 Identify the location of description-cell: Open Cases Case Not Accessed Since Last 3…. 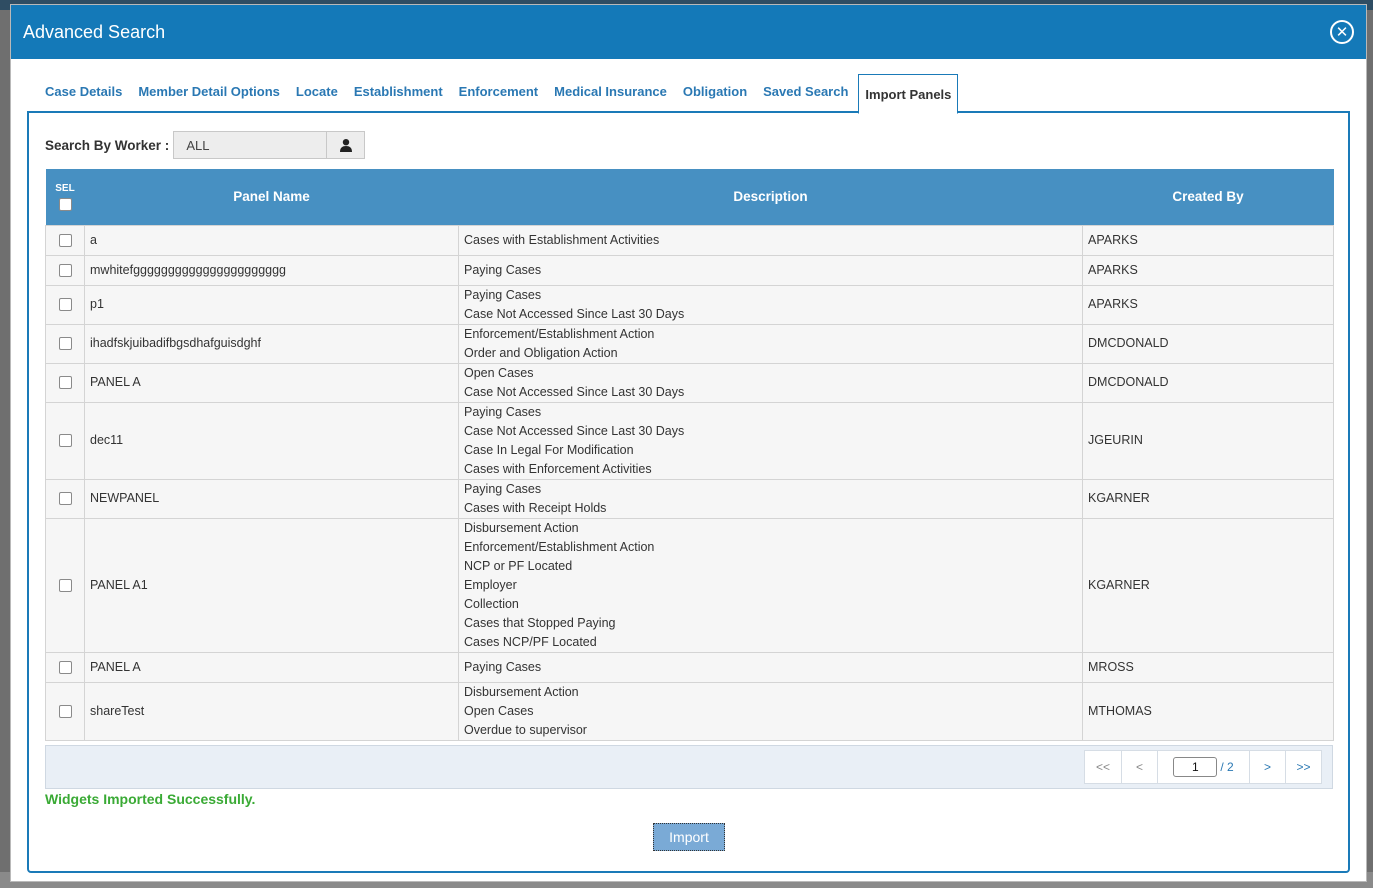
(770, 382).